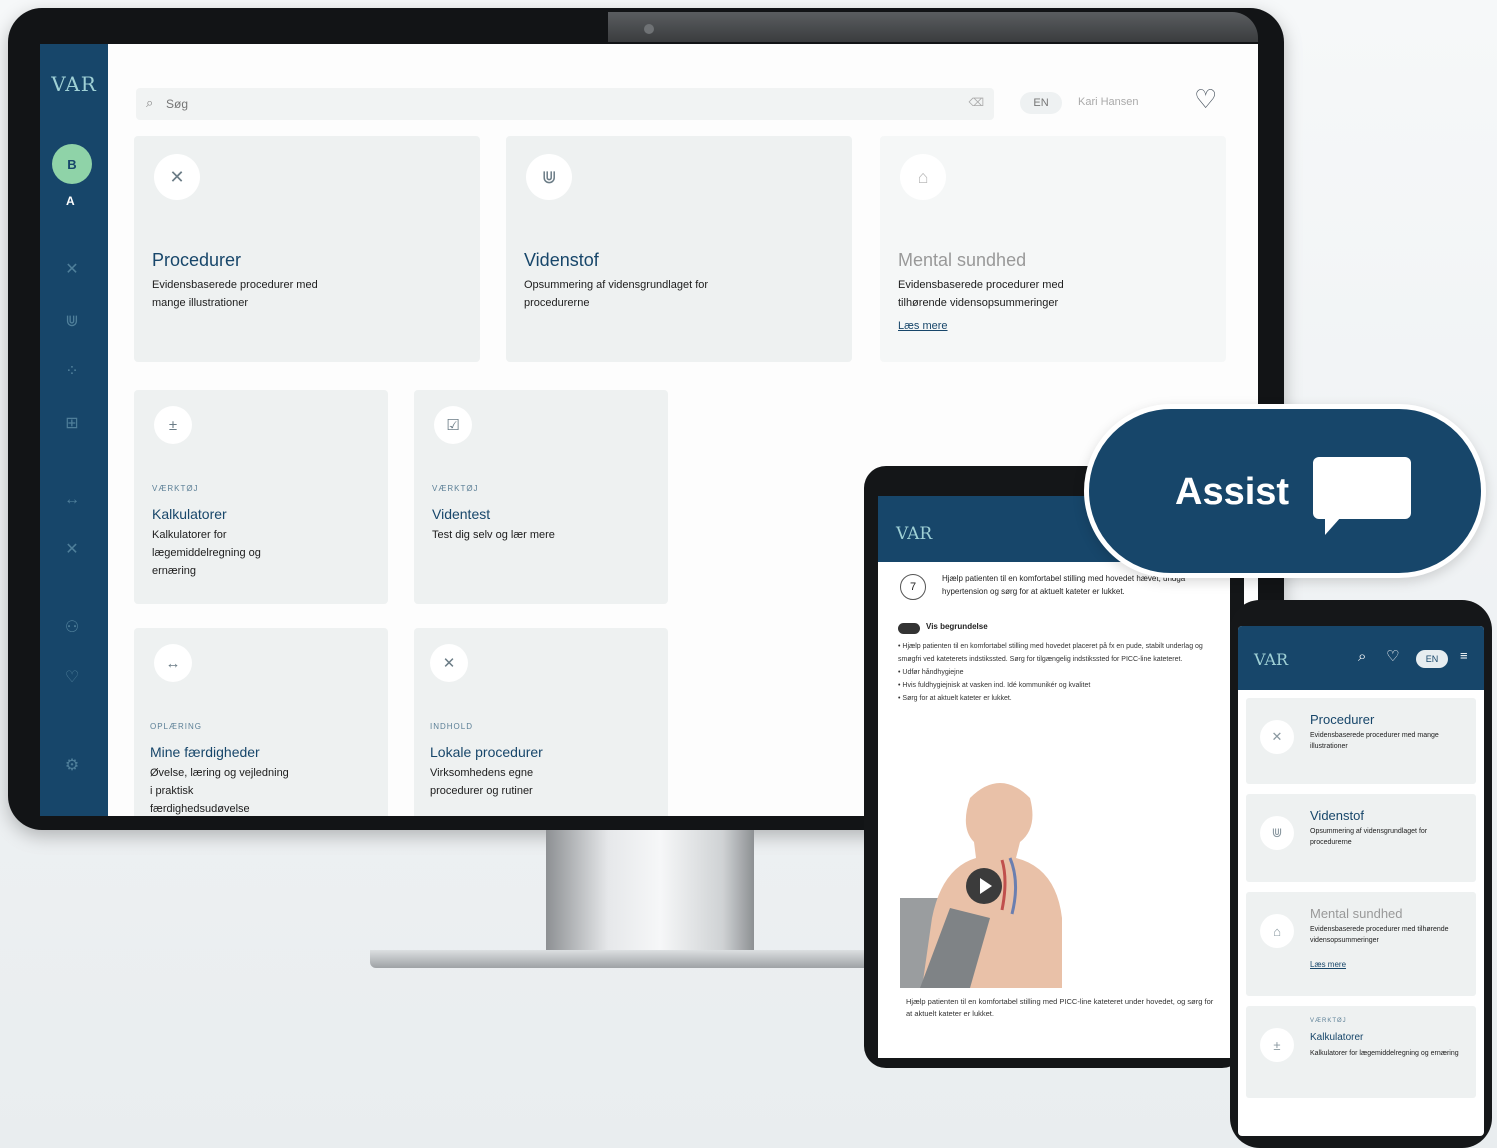  What do you see at coordinates (1232, 492) in the screenshot?
I see `assist-label: Assist` at bounding box center [1232, 492].